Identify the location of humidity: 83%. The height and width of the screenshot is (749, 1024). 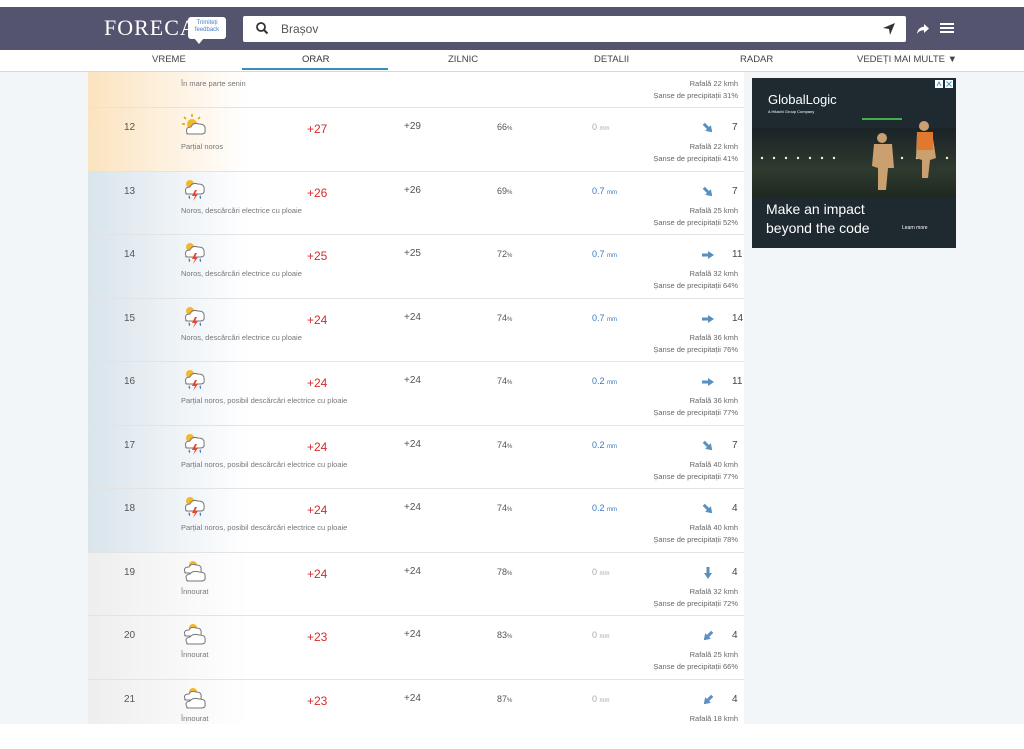
(504, 635).